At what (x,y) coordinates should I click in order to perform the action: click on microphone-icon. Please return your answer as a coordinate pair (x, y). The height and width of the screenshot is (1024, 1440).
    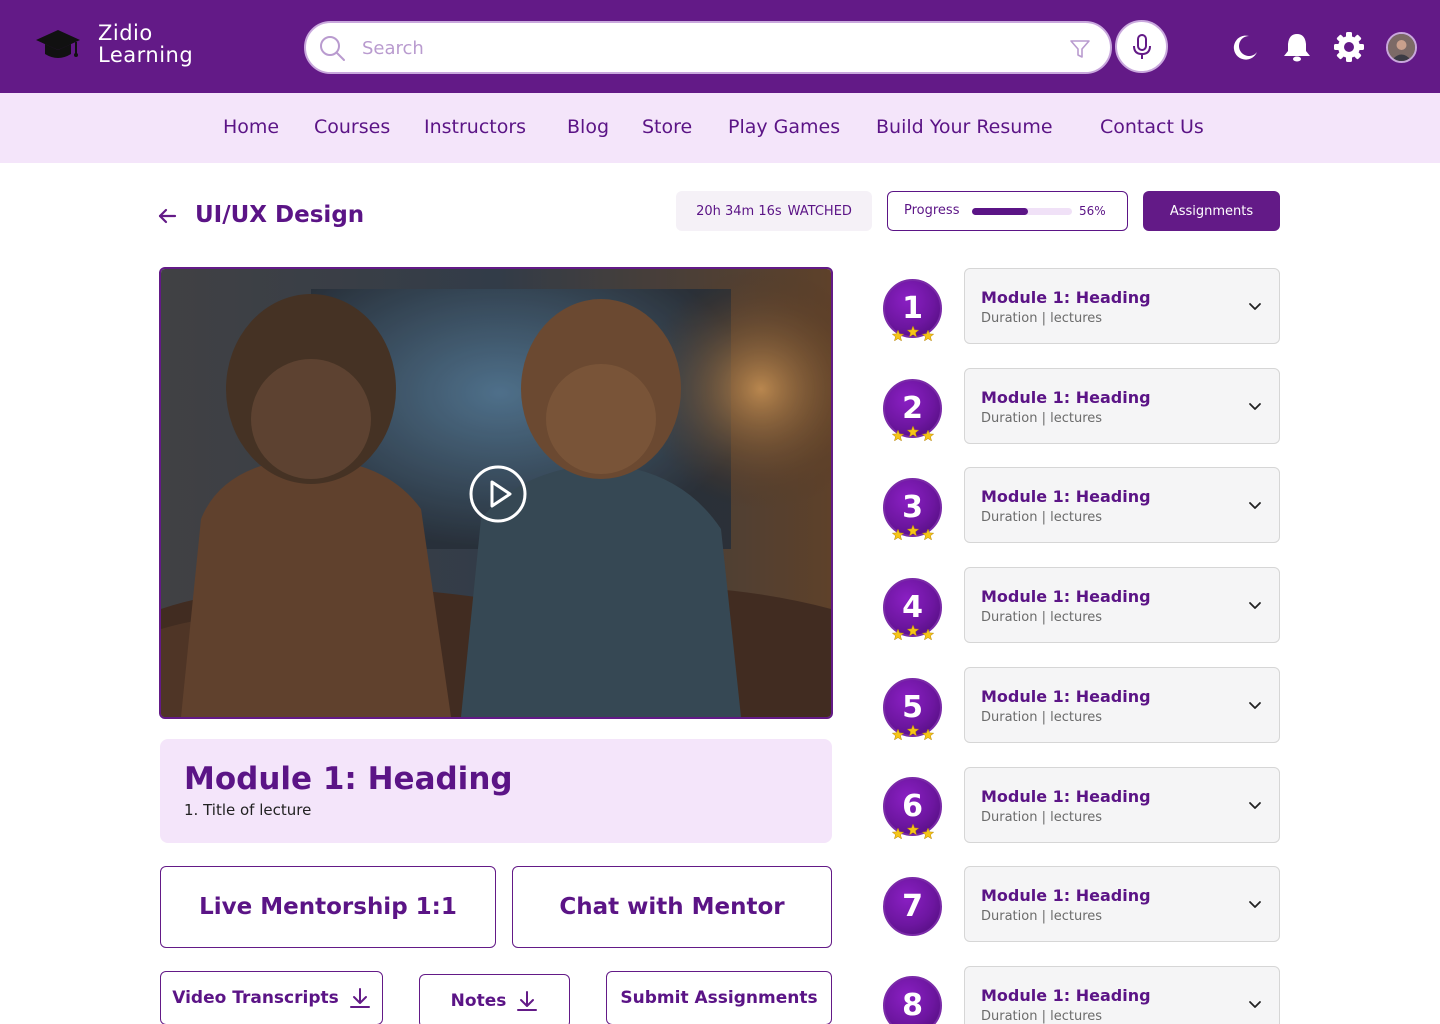
    Looking at the image, I should click on (1141, 46).